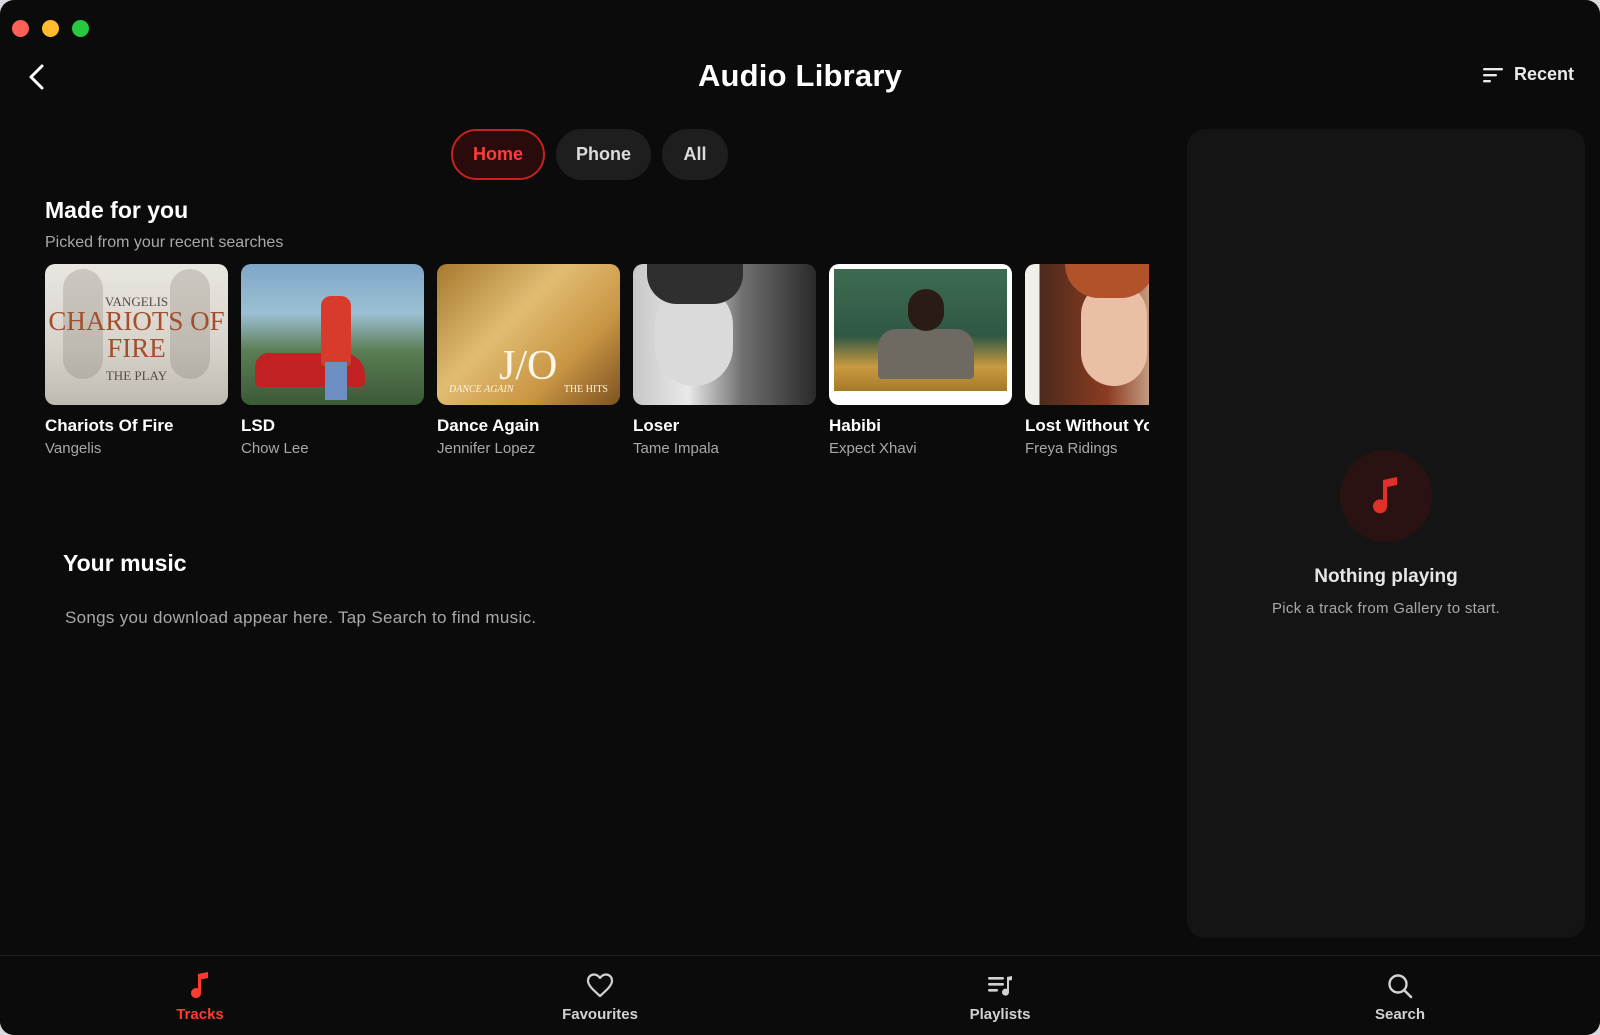  Describe the element at coordinates (855, 425) in the screenshot. I see `album-title: Habibi` at that location.